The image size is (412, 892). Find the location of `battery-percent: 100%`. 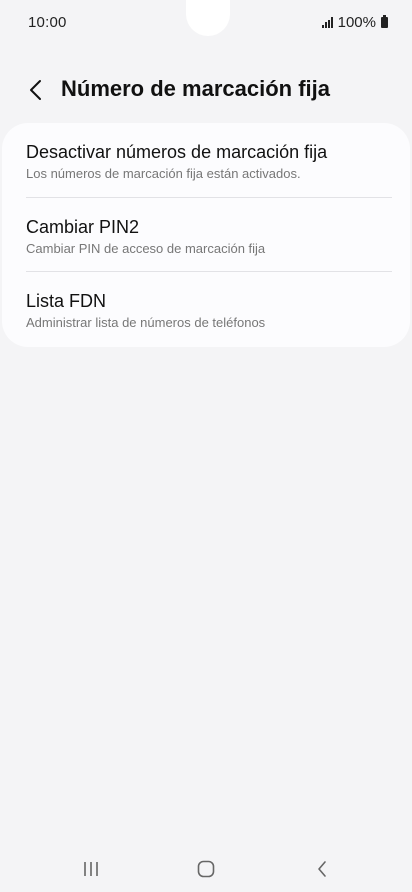

battery-percent: 100% is located at coordinates (356, 22).